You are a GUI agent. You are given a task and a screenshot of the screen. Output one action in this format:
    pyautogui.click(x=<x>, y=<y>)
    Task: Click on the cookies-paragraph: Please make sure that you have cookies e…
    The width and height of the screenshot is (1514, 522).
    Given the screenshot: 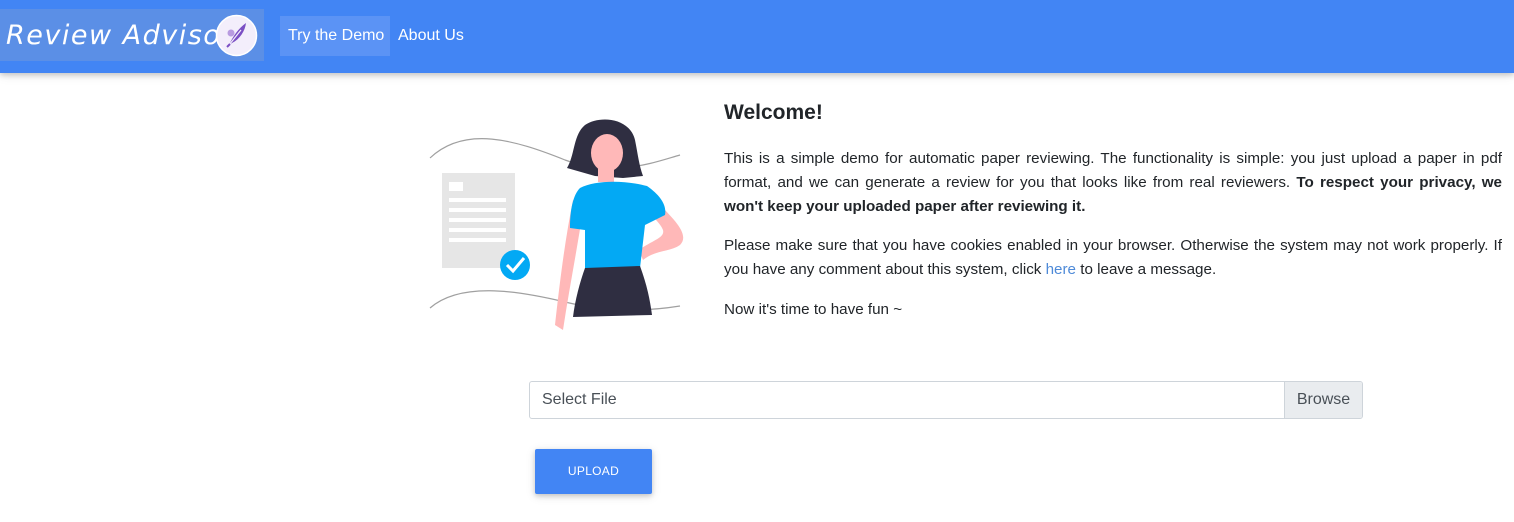 What is the action you would take?
    pyautogui.click(x=1113, y=258)
    